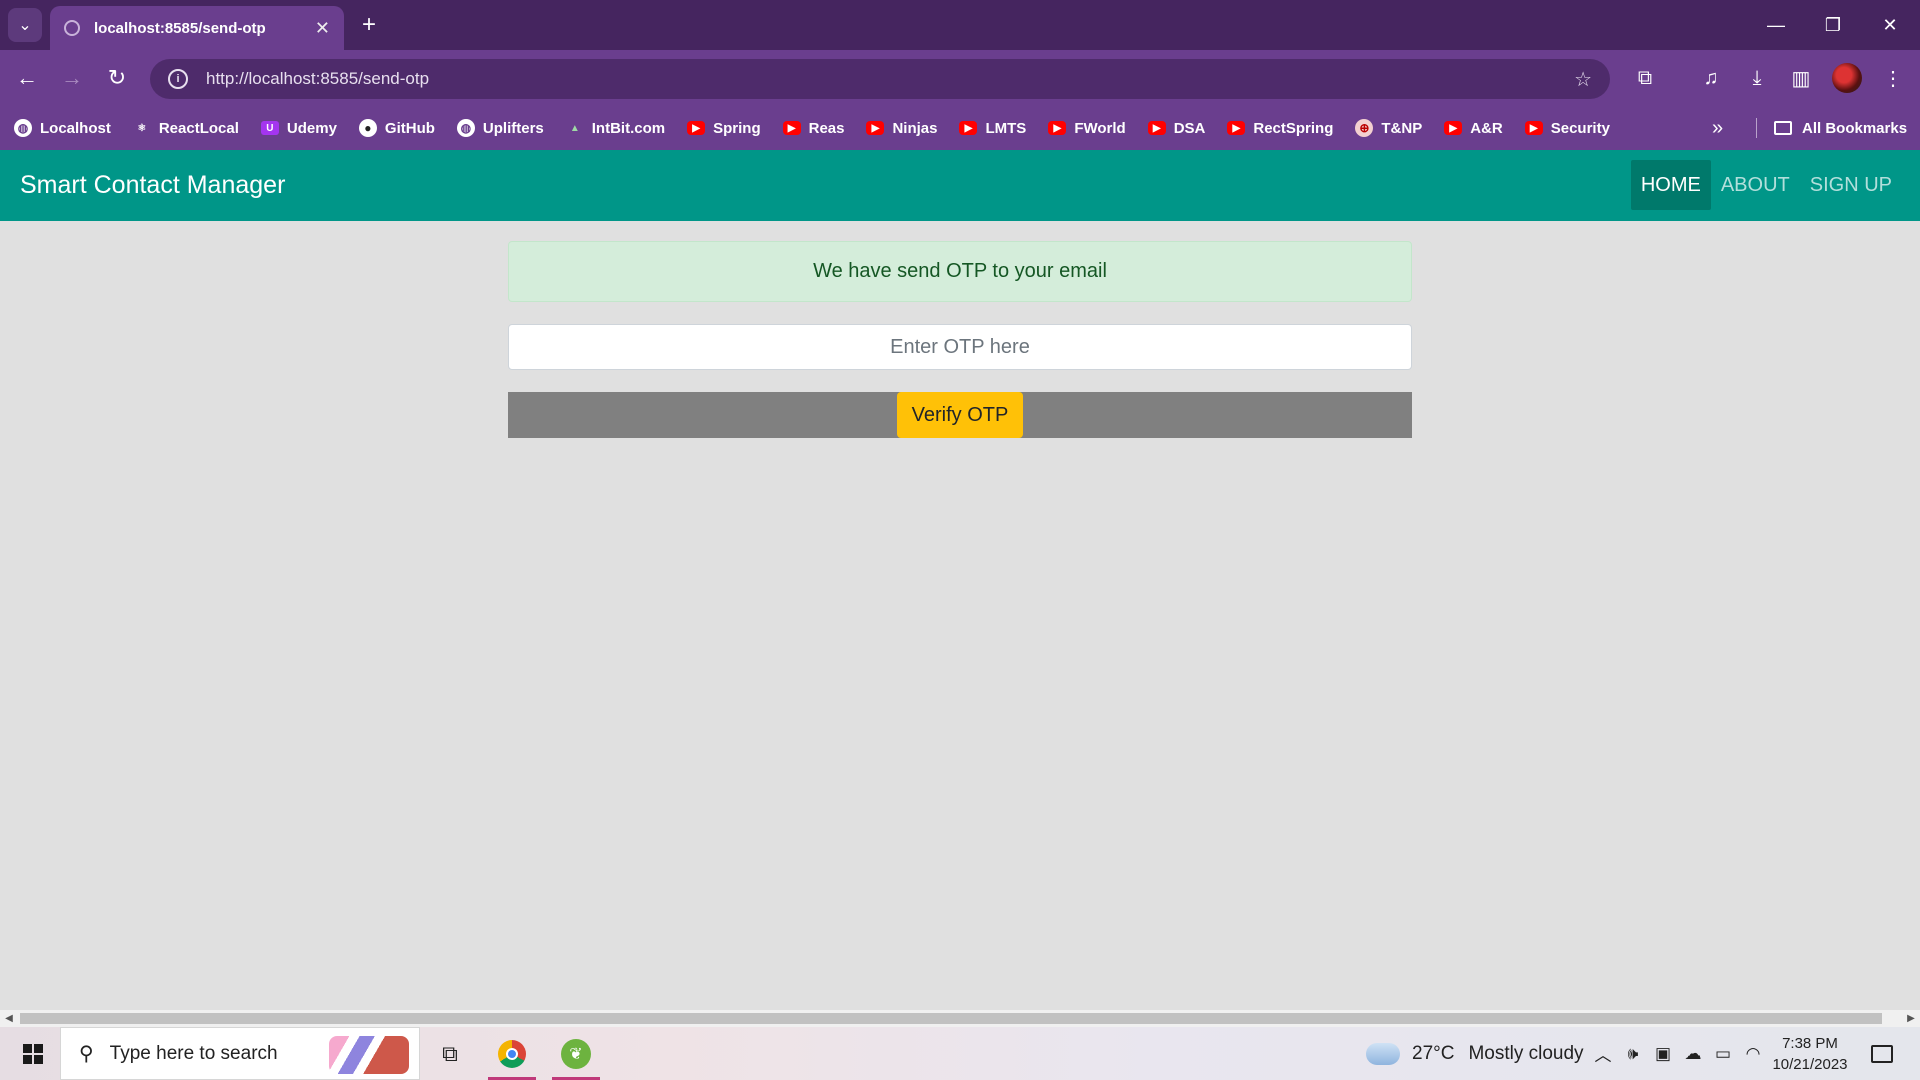  I want to click on nav-signup: SIGN UP, so click(1851, 185).